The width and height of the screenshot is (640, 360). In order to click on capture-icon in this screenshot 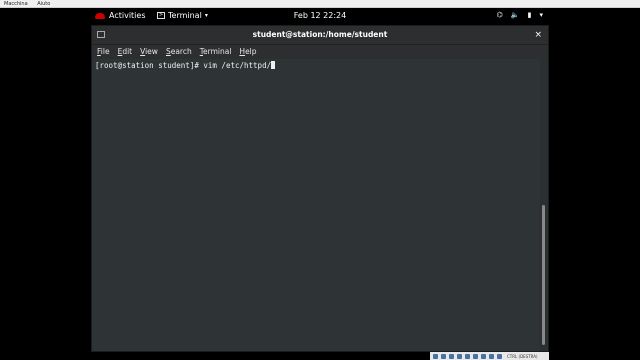, I will do `click(491, 356)`.